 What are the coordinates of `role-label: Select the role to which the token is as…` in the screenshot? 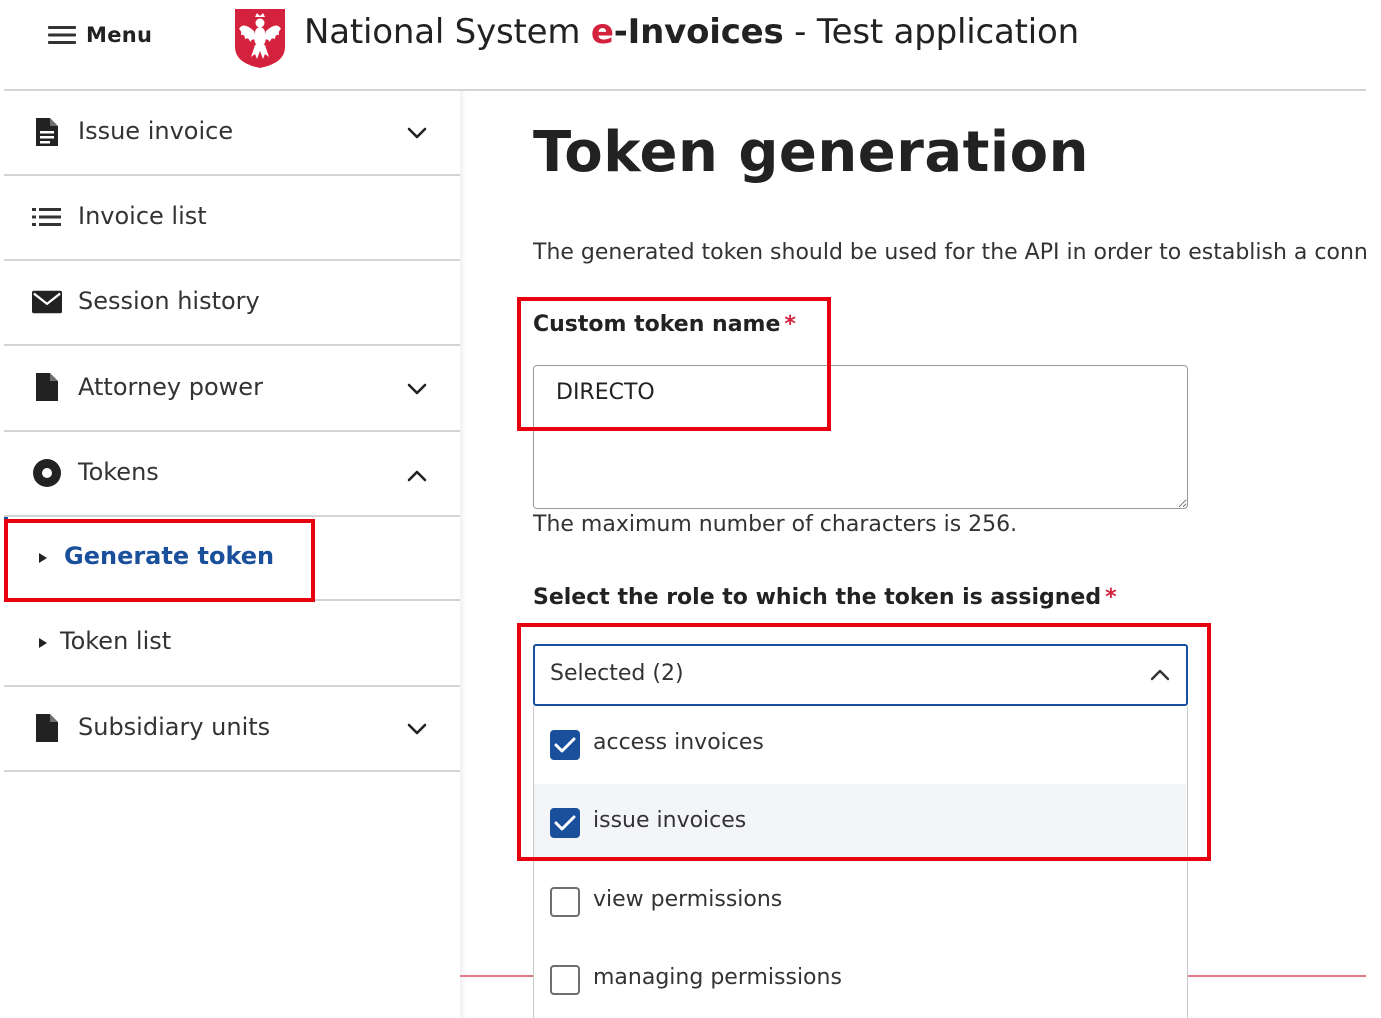 It's located at (825, 597).